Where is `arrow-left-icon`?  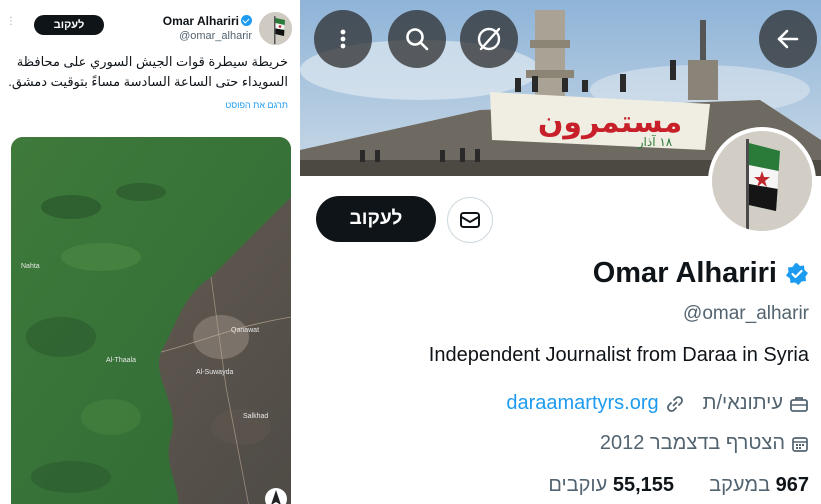
arrow-left-icon is located at coordinates (788, 39).